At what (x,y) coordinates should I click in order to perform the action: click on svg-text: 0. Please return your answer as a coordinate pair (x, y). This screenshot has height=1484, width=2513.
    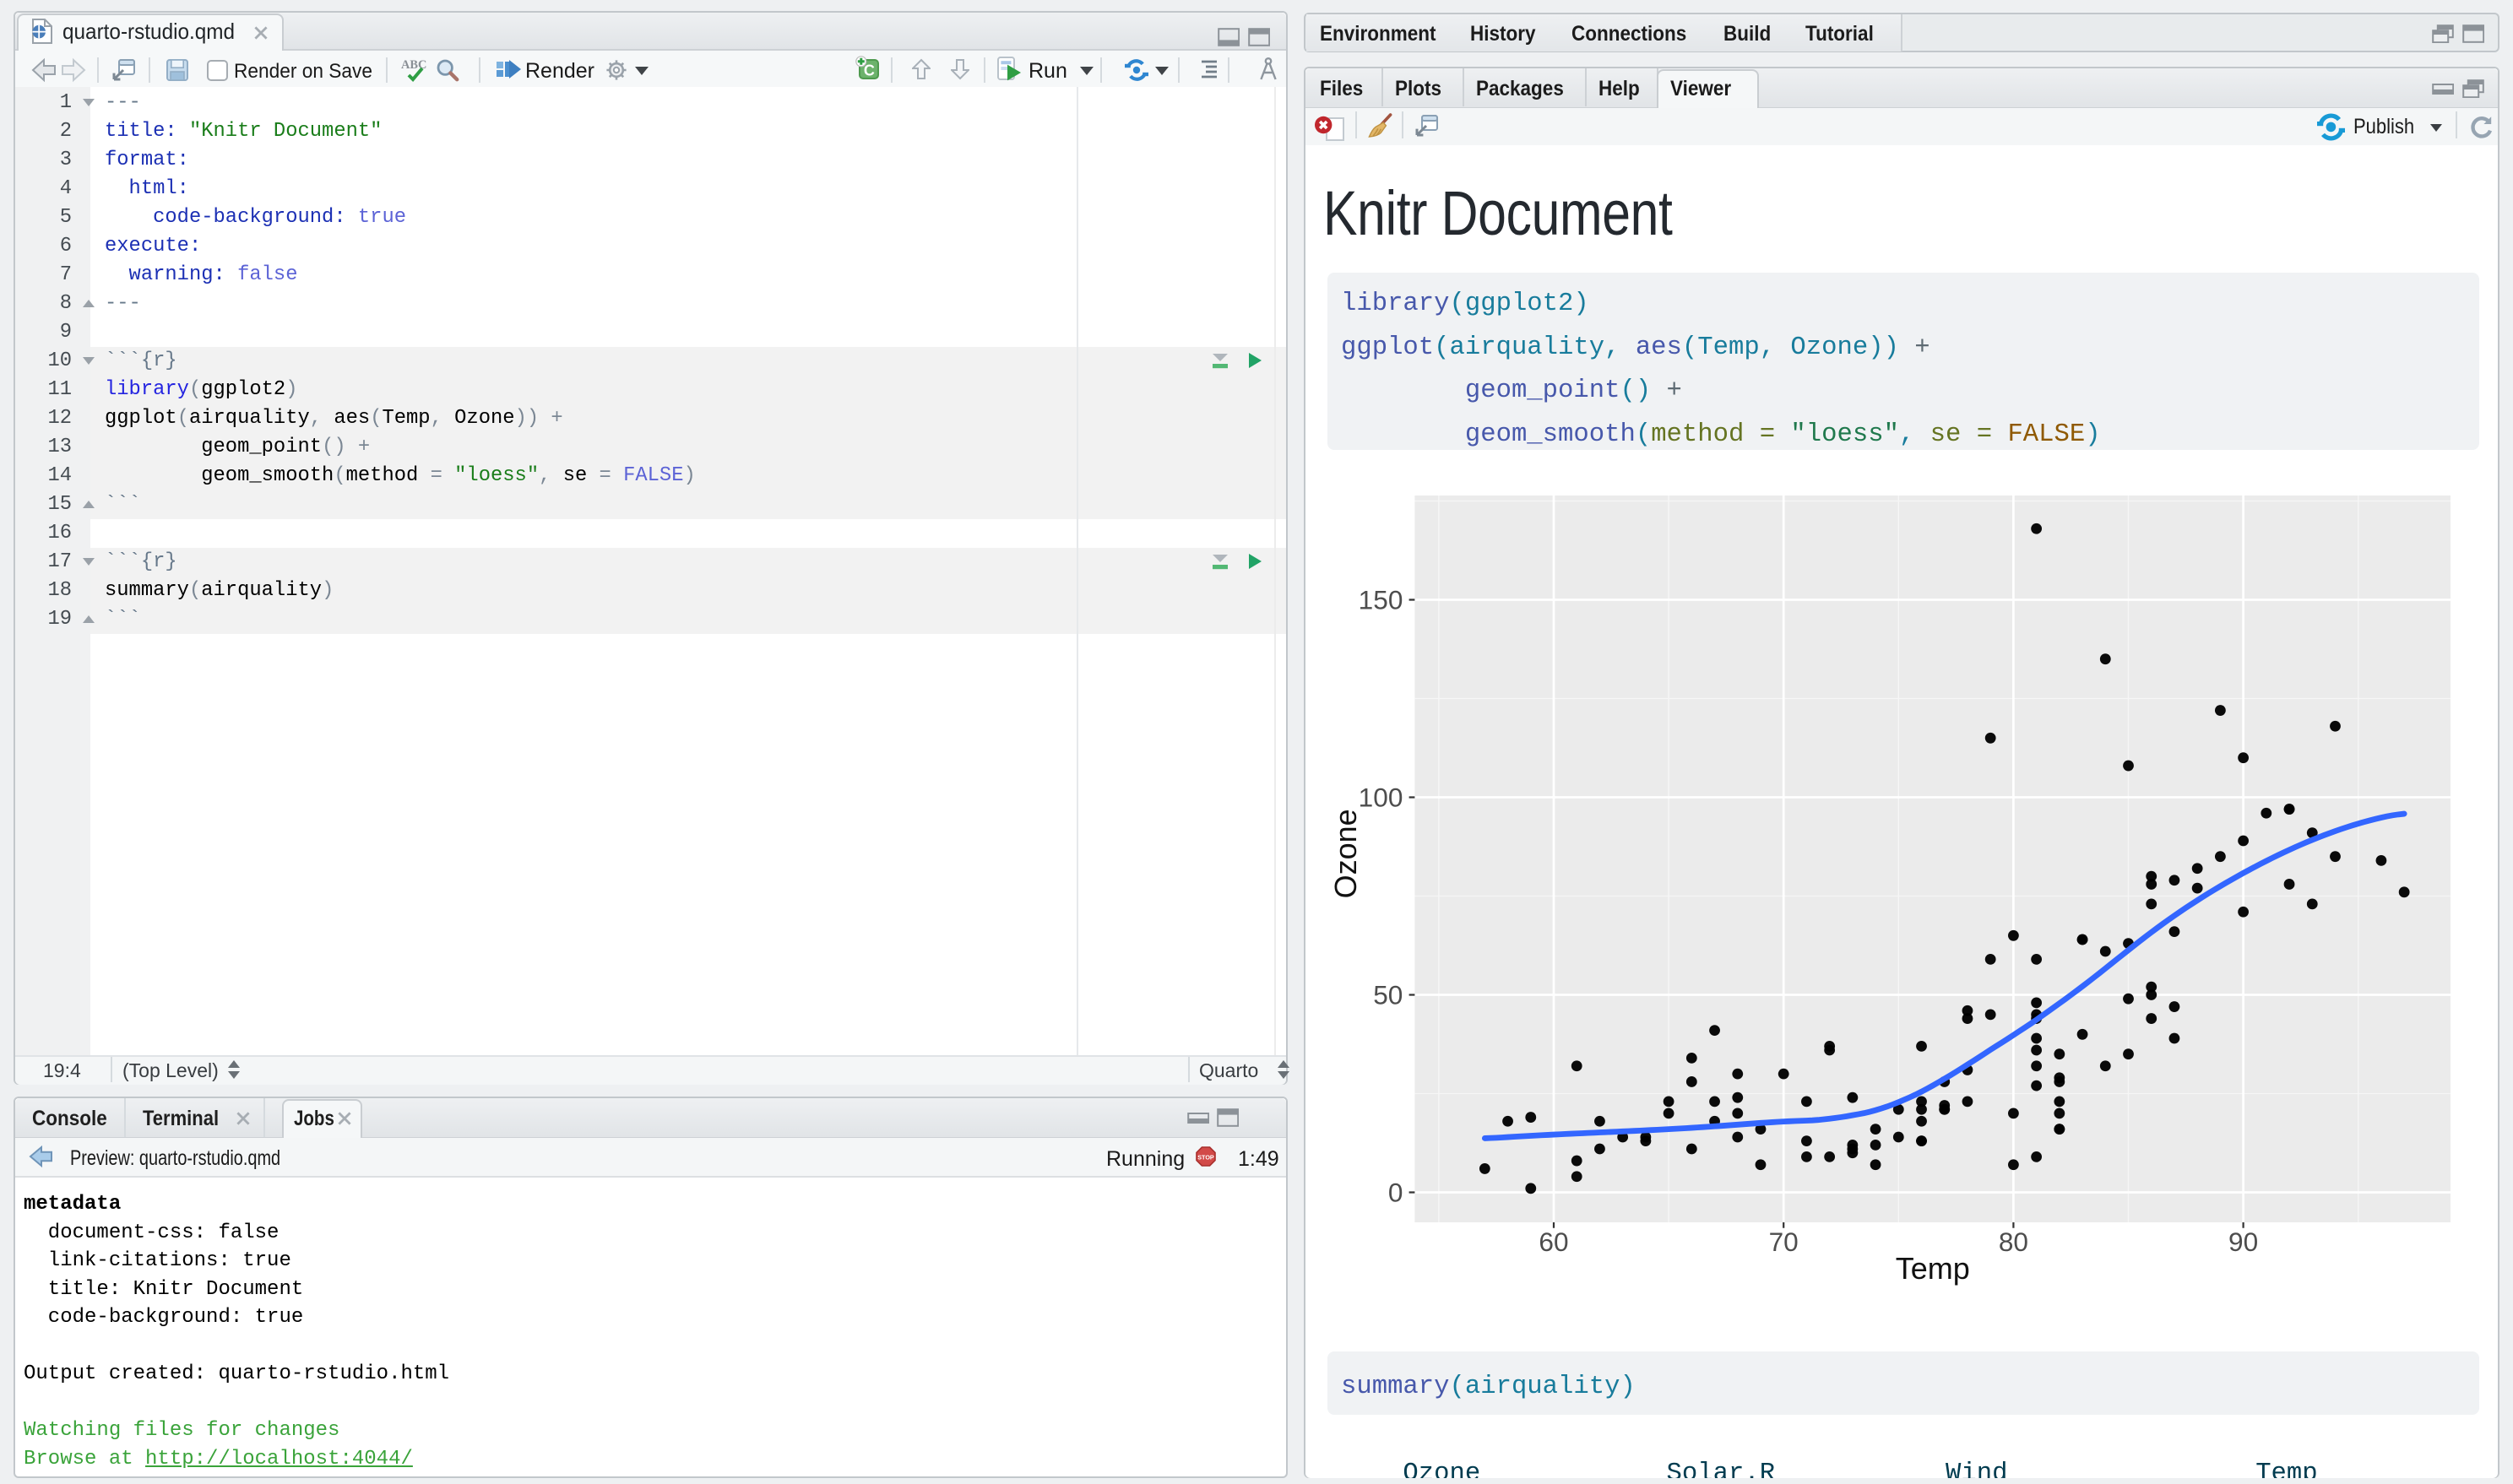
    Looking at the image, I should click on (1395, 1193).